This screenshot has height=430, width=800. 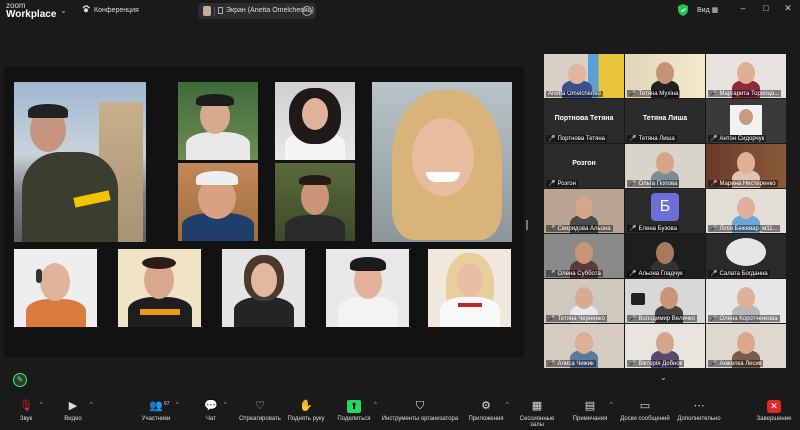 I want to click on participant-tile: 🎤 Анжелка Лесик, so click(x=746, y=346).